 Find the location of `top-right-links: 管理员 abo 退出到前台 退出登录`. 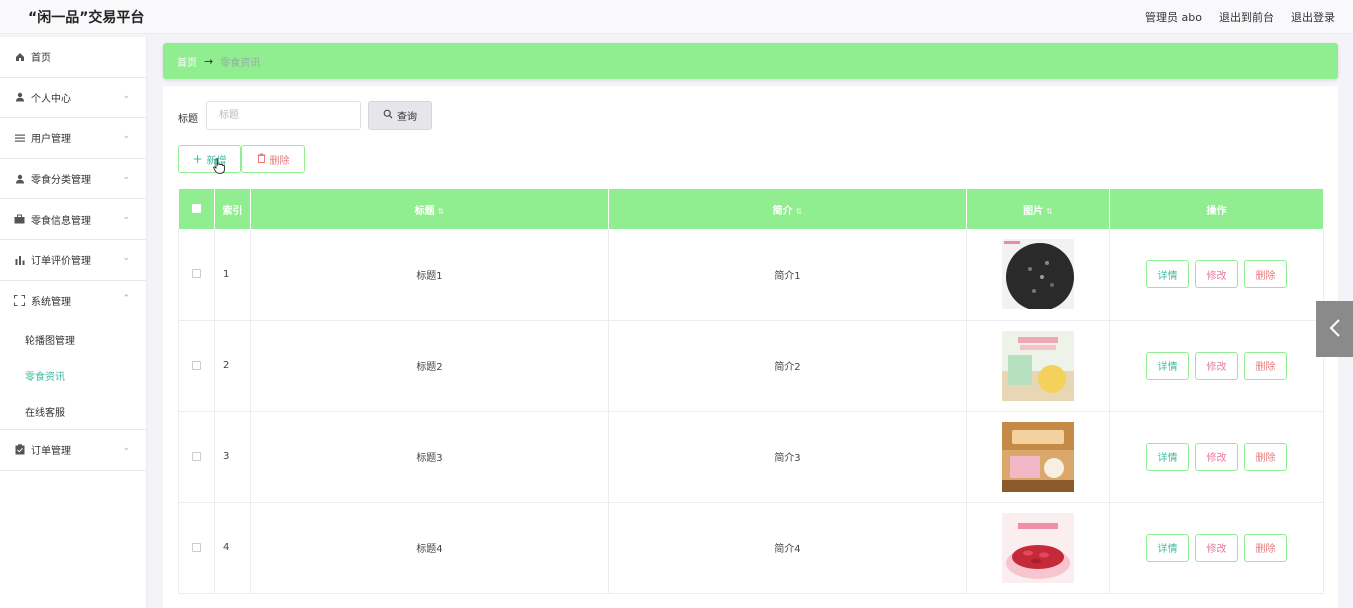

top-right-links: 管理员 abo 退出到前台 退出登录 is located at coordinates (1240, 17).